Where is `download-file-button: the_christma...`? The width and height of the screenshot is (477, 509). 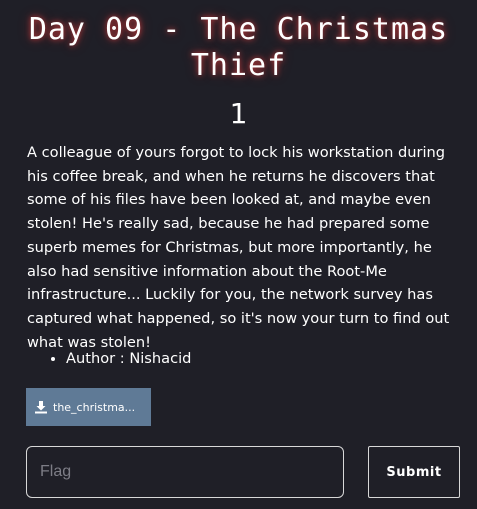 download-file-button: the_christma... is located at coordinates (88, 407).